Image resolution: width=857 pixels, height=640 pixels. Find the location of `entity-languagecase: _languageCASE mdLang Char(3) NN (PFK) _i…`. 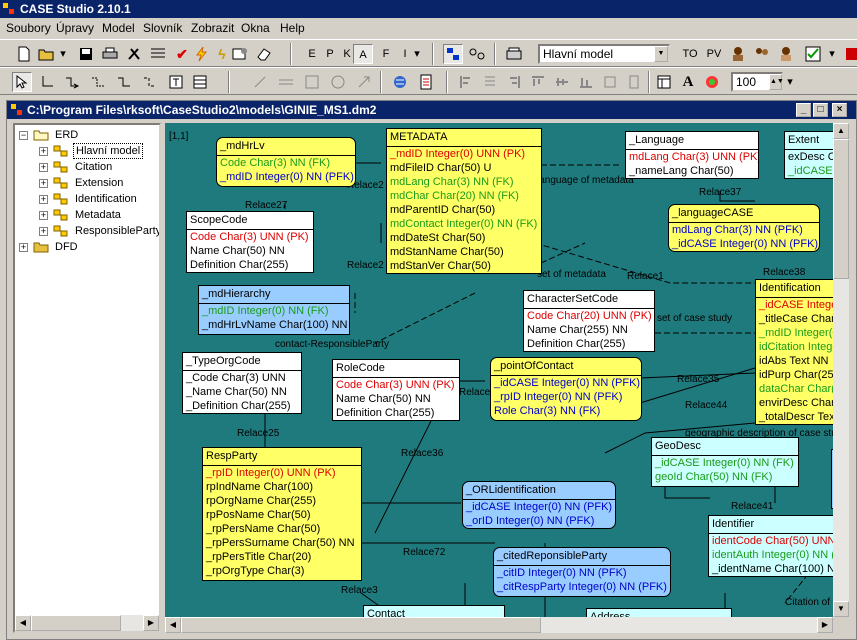

entity-languagecase: _languageCASE mdLang Char(3) NN (PFK) _i… is located at coordinates (744, 228).